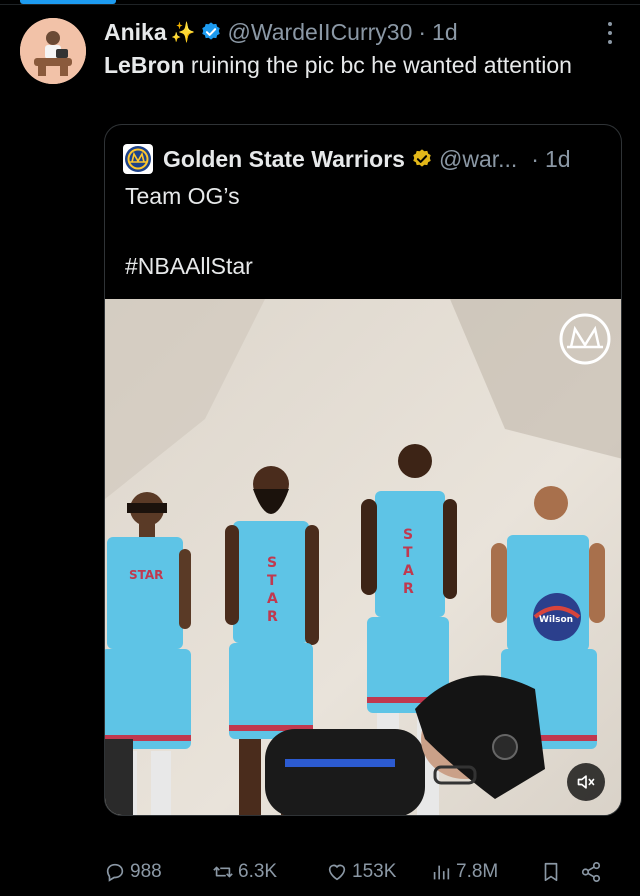 The image size is (640, 896). What do you see at coordinates (144, 65) in the screenshot?
I see `tweet-text-bold: LeBron` at bounding box center [144, 65].